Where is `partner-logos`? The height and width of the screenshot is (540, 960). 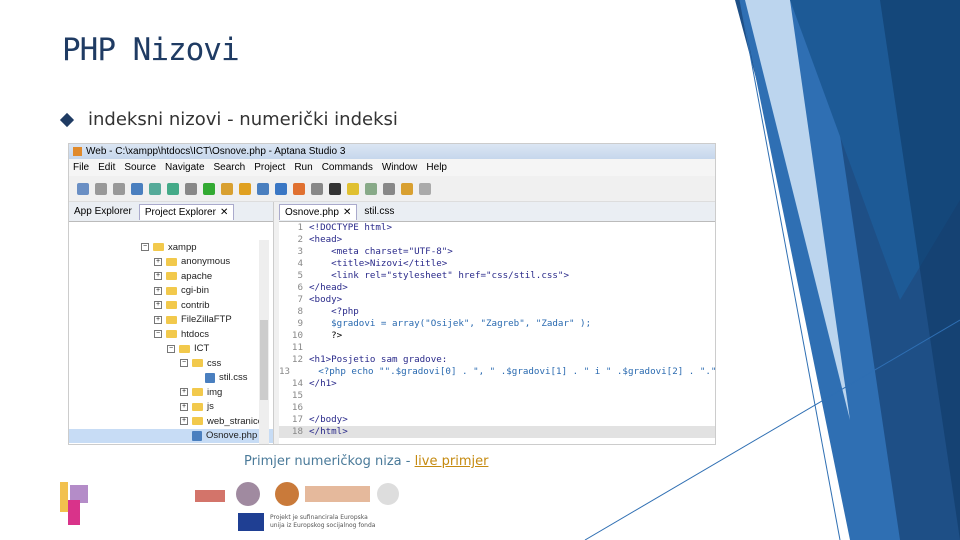 partner-logos is located at coordinates (297, 494).